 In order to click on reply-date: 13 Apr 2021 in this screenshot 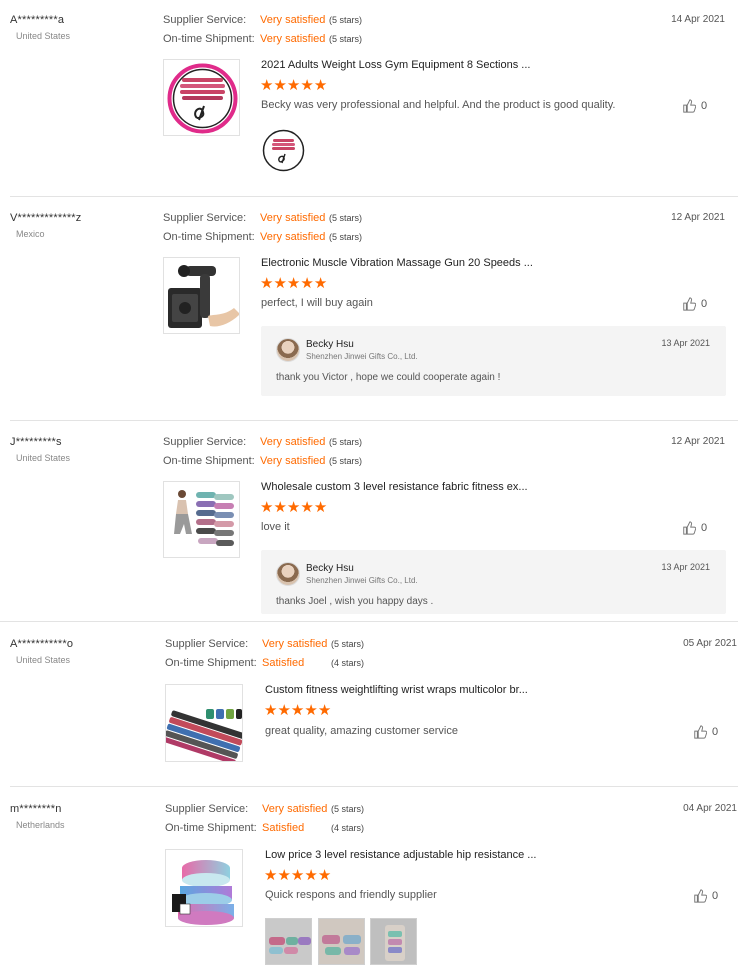, I will do `click(685, 567)`.